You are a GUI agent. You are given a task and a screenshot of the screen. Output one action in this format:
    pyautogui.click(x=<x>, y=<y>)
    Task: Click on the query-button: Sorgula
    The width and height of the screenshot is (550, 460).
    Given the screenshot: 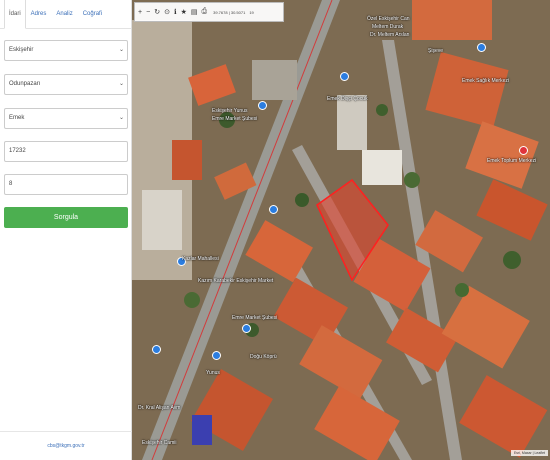 What is the action you would take?
    pyautogui.click(x=66, y=217)
    